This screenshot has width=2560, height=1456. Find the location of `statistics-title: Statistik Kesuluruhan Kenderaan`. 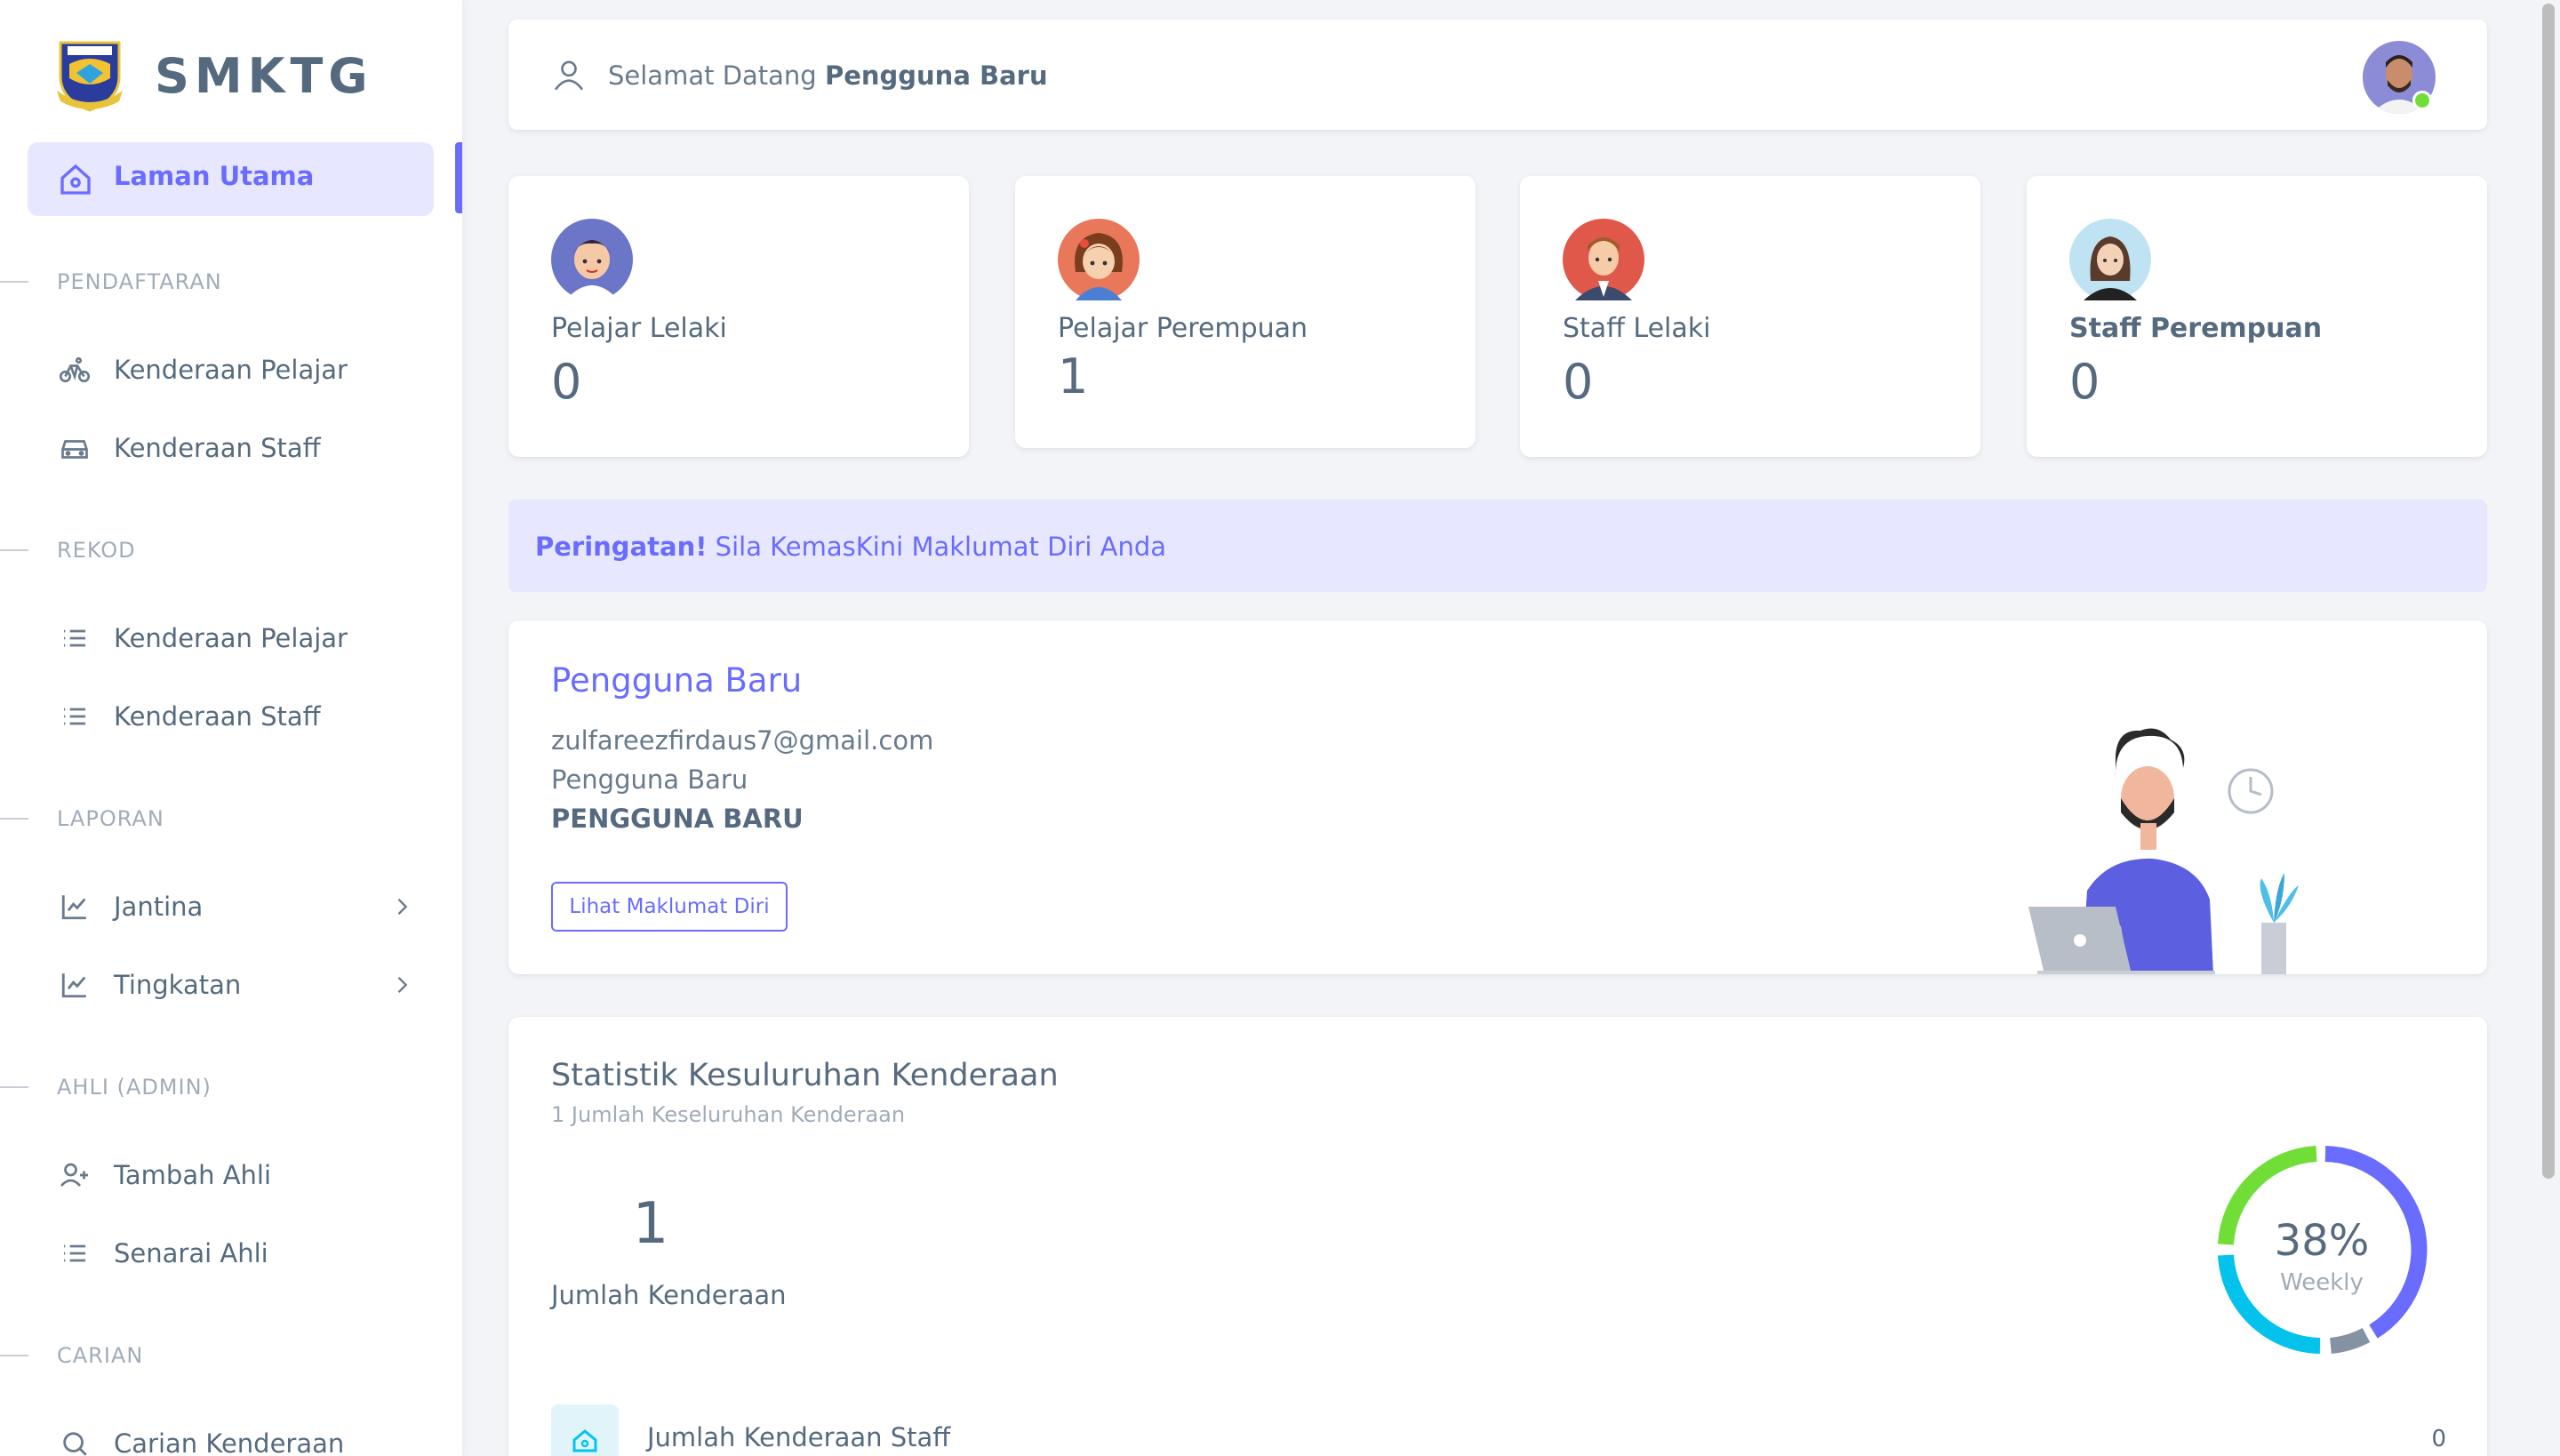

statistics-title: Statistik Kesuluruhan Kenderaan is located at coordinates (805, 1075).